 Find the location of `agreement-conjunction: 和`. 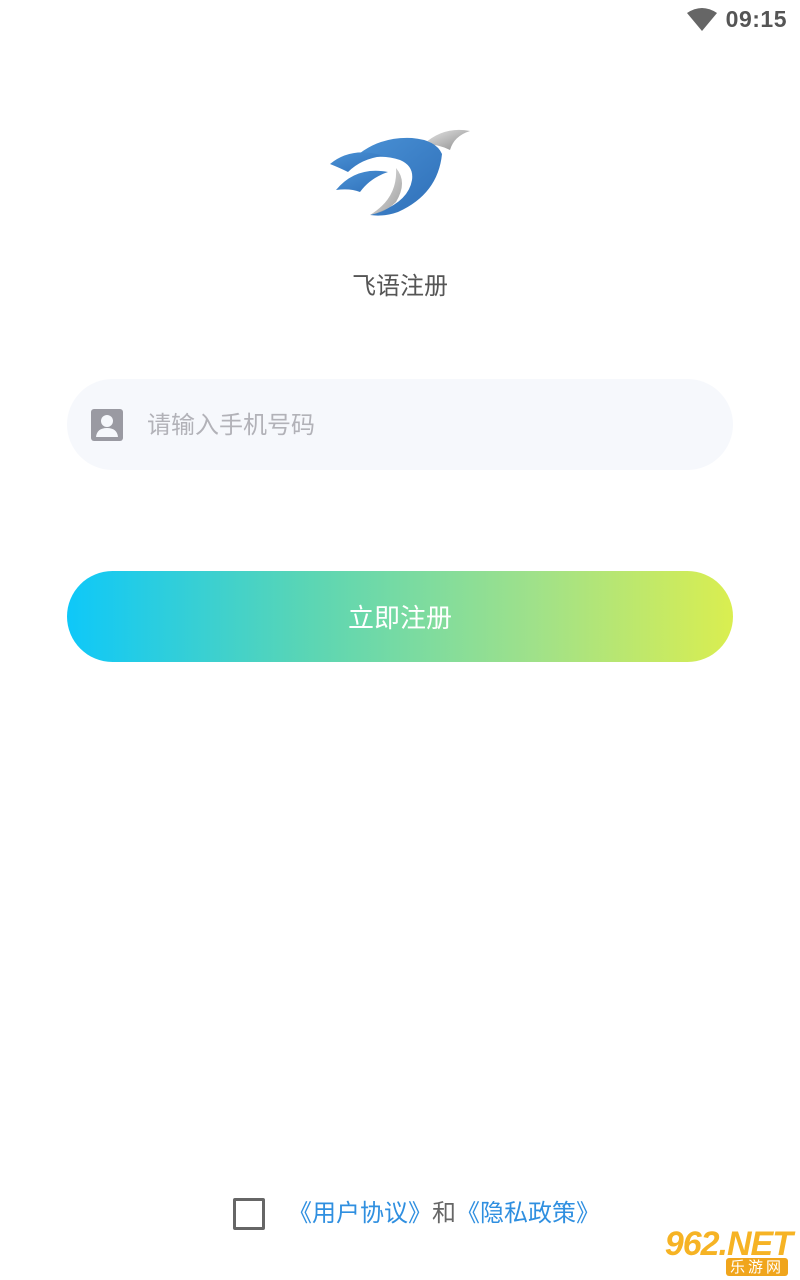

agreement-conjunction: 和 is located at coordinates (444, 1213).